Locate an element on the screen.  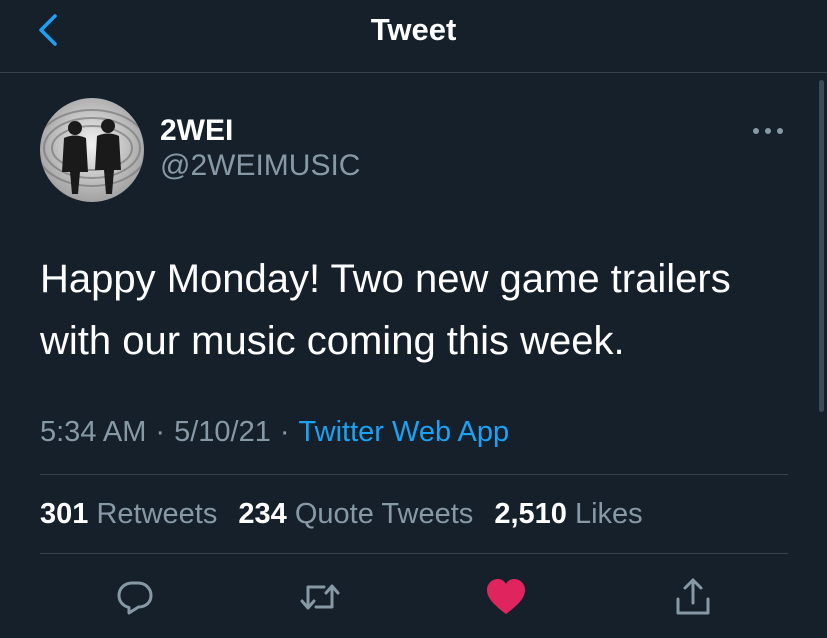
retweets-stat: 301 Retweets is located at coordinates (128, 514).